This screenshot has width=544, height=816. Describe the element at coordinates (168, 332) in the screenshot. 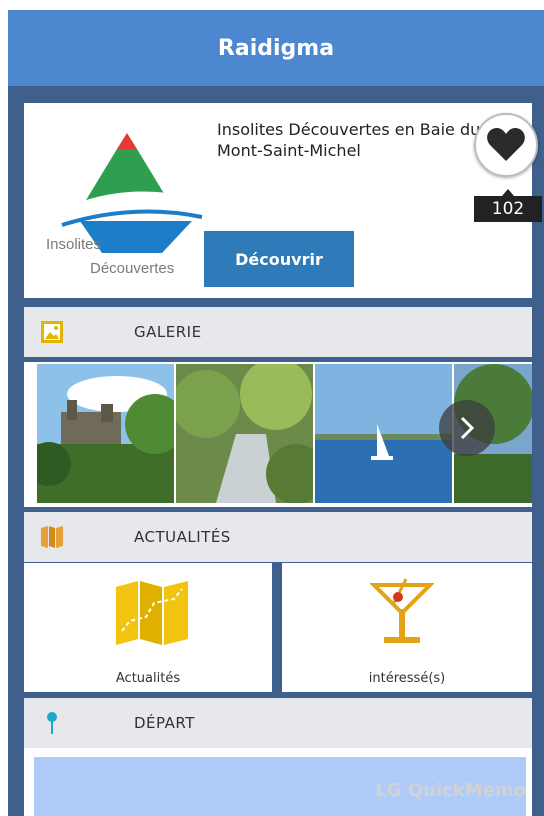

I see `gallery-section-label: GALERIE` at that location.